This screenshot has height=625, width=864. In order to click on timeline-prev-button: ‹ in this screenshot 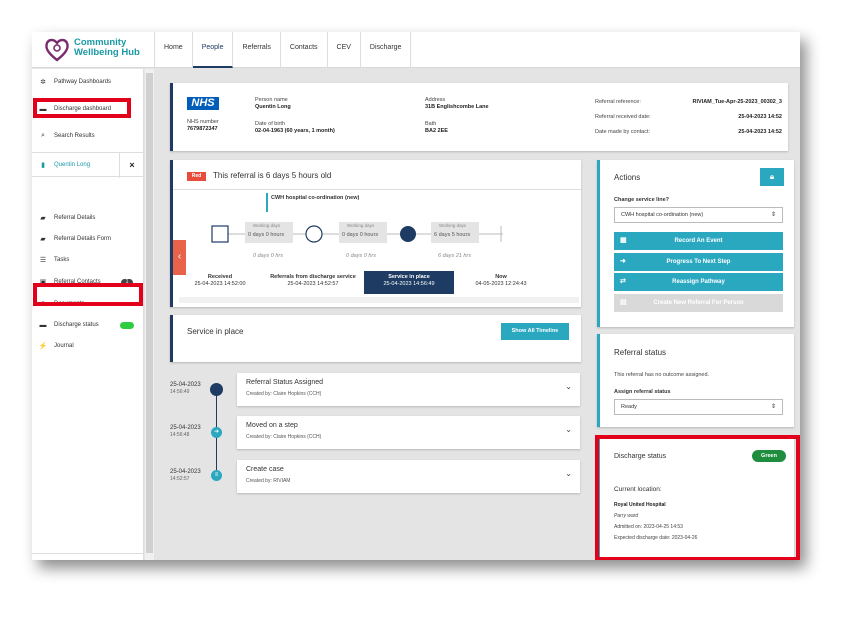, I will do `click(179, 257)`.